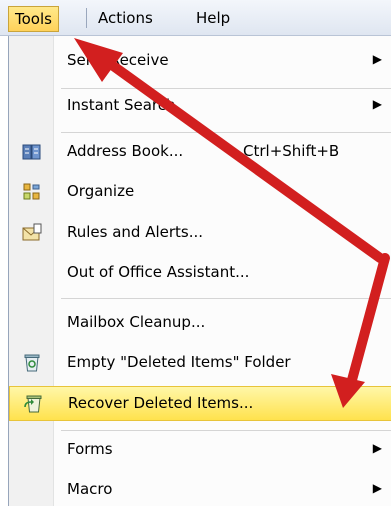 This screenshot has width=391, height=508. Describe the element at coordinates (125, 18) in the screenshot. I see `menu-actions: Actions` at that location.